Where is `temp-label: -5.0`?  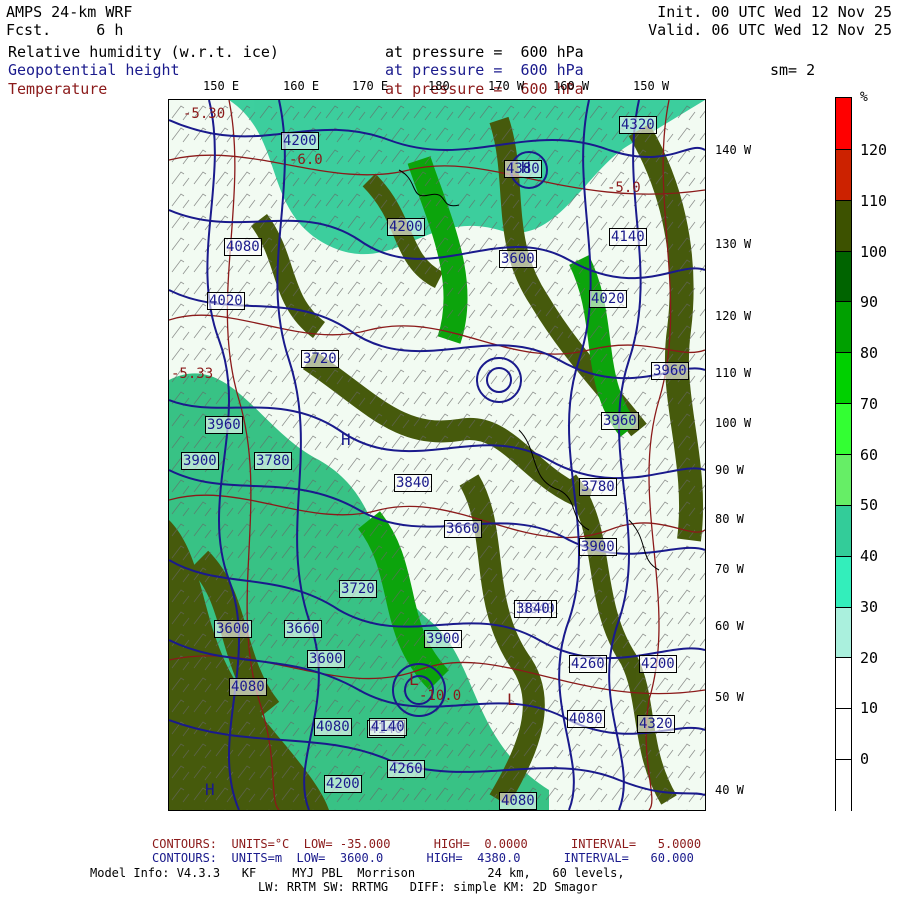 temp-label: -5.0 is located at coordinates (624, 188).